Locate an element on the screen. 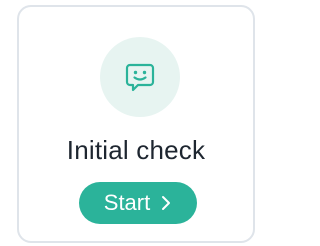 The height and width of the screenshot is (246, 320). chat-smile-icon is located at coordinates (140, 77).